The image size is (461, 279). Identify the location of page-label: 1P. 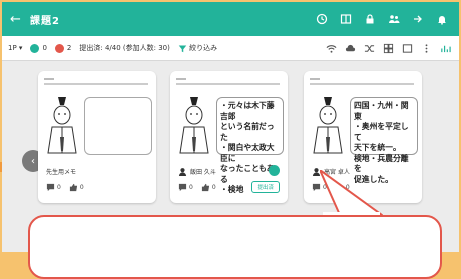
(12, 48).